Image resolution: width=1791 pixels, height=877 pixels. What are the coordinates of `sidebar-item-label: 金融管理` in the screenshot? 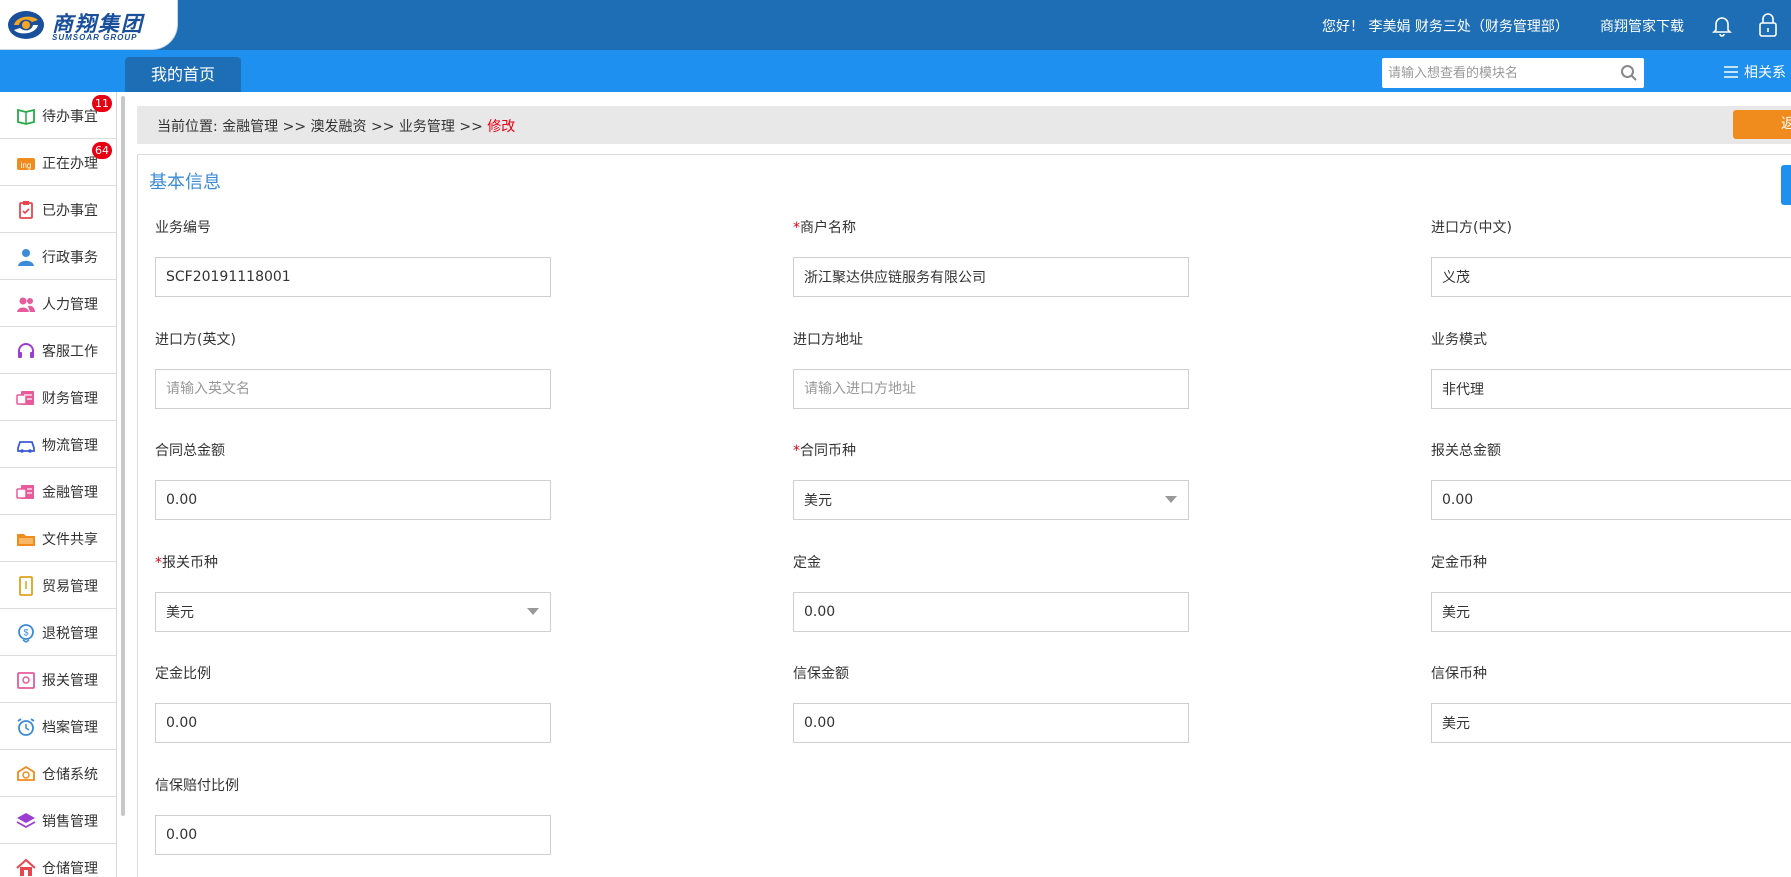 It's located at (70, 493).